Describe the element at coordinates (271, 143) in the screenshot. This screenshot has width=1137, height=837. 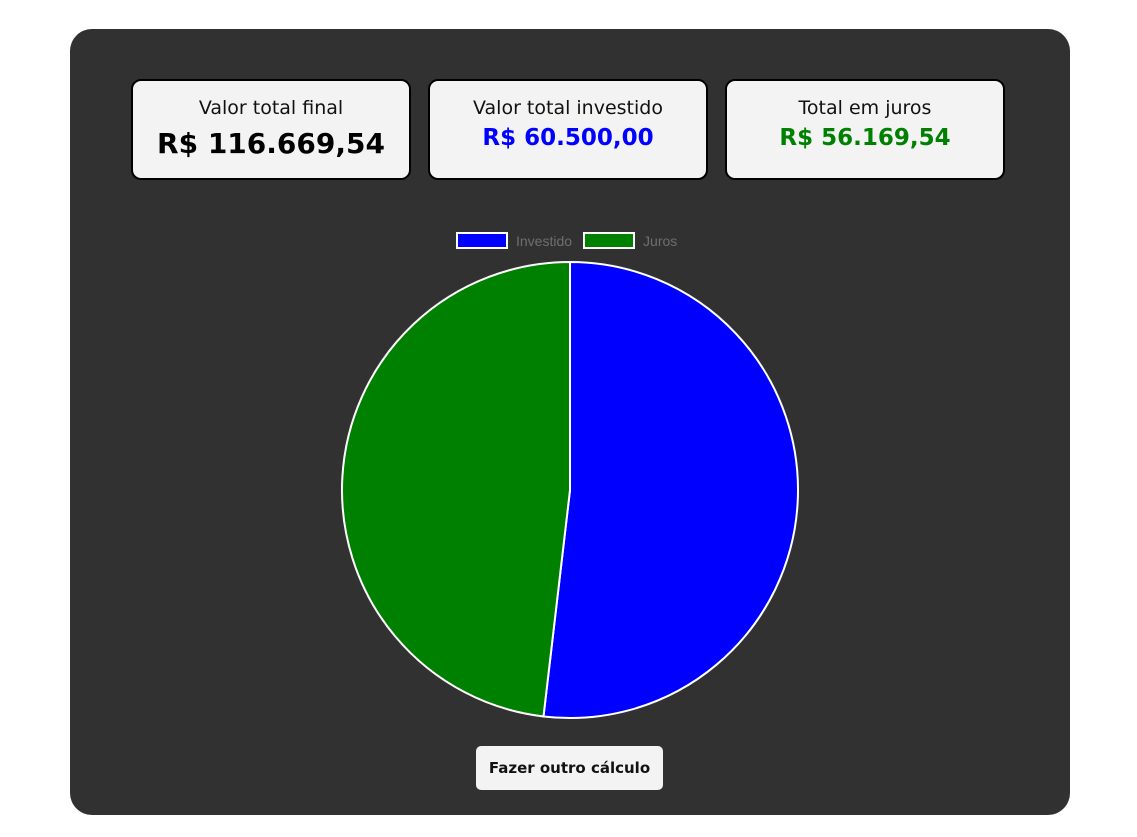
I see `total-final-value: R$ 116.669,54` at that location.